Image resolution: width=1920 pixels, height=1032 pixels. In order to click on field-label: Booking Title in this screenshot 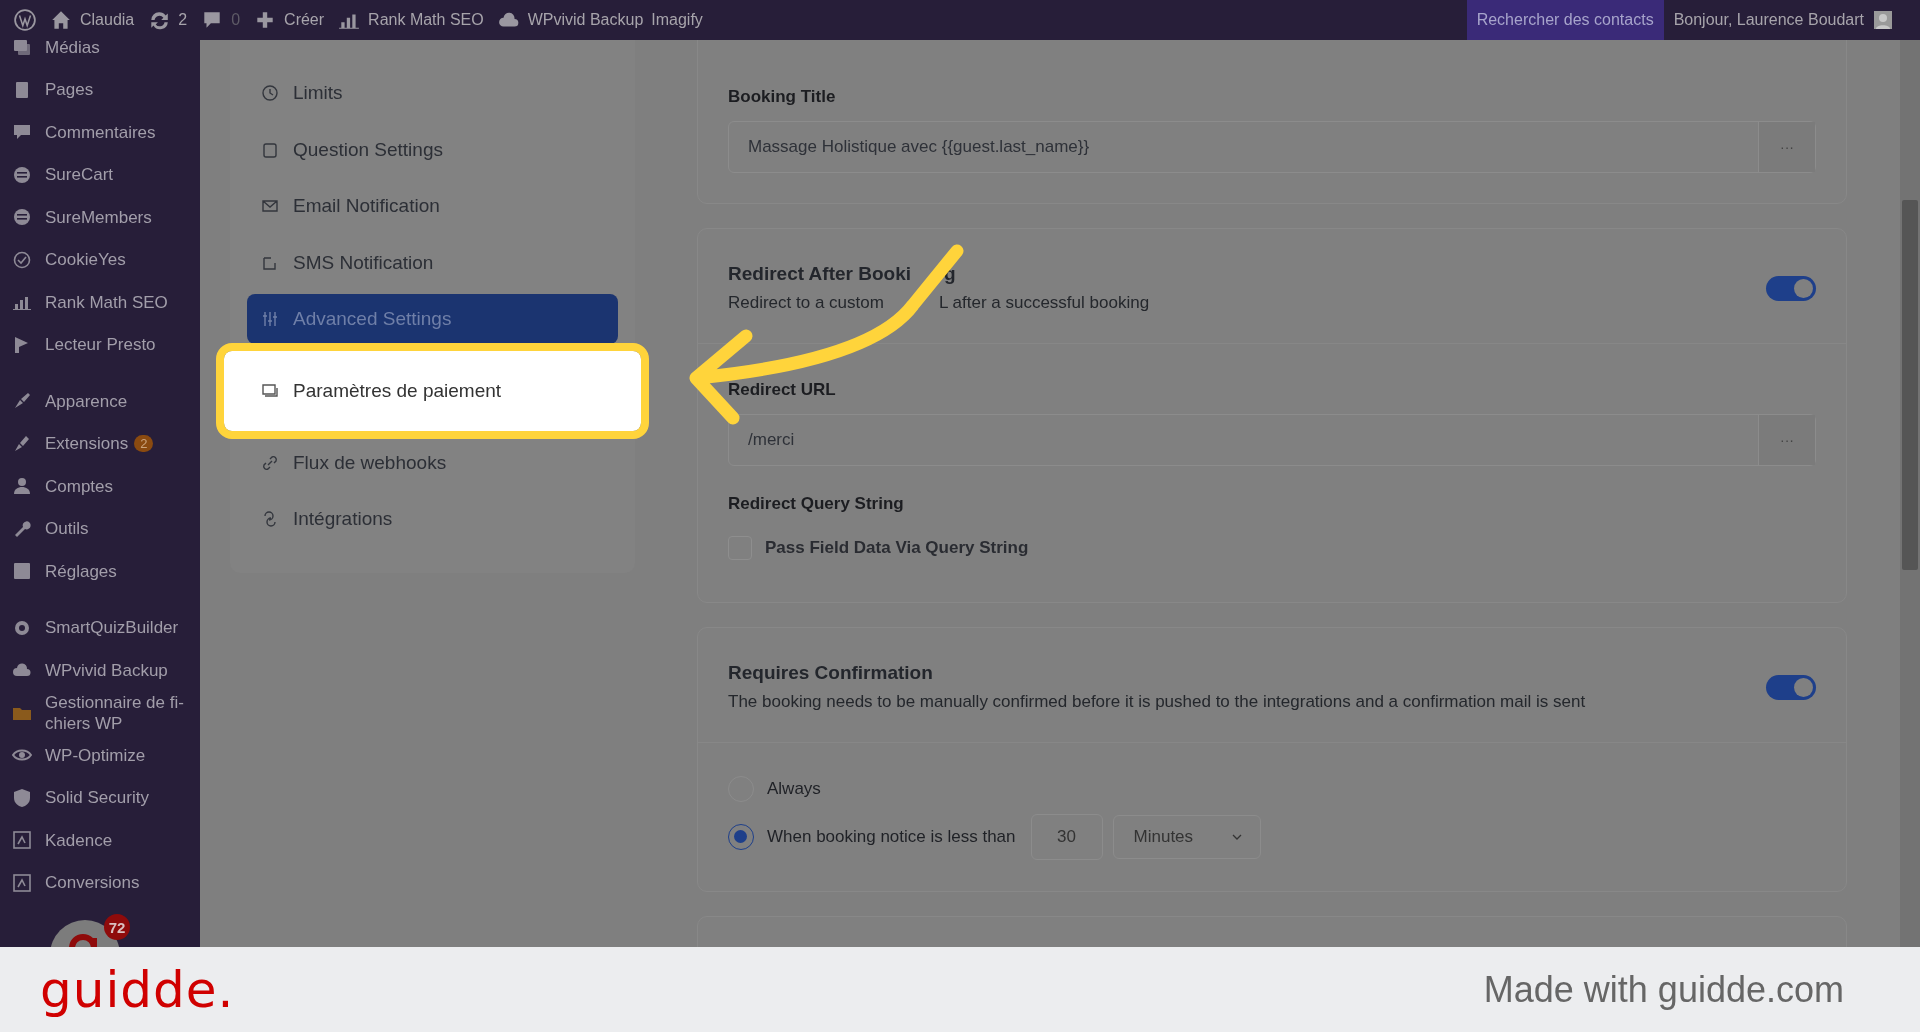, I will do `click(782, 97)`.